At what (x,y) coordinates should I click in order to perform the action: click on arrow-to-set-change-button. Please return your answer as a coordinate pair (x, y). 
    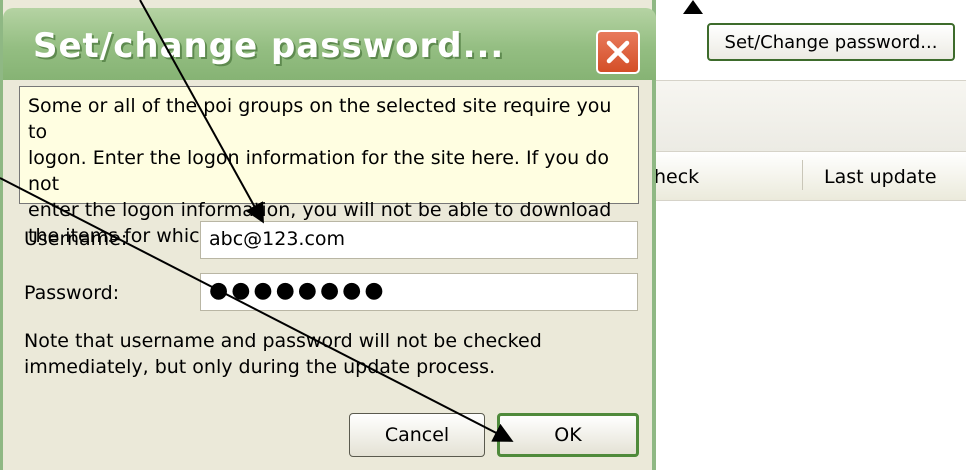
    Looking at the image, I should click on (693, 7).